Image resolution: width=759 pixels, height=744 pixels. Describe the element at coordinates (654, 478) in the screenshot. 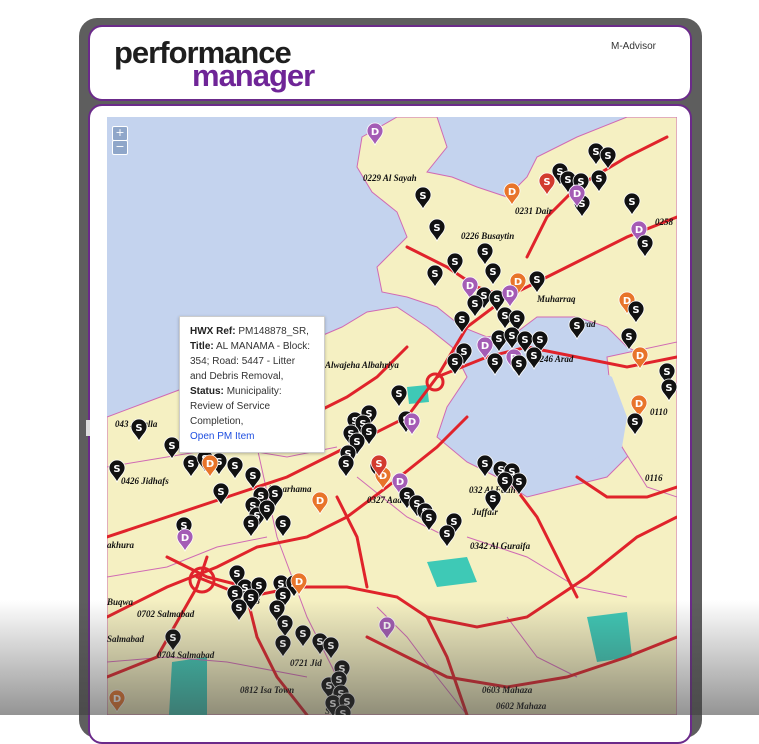

I see `label-0116: 0116` at that location.